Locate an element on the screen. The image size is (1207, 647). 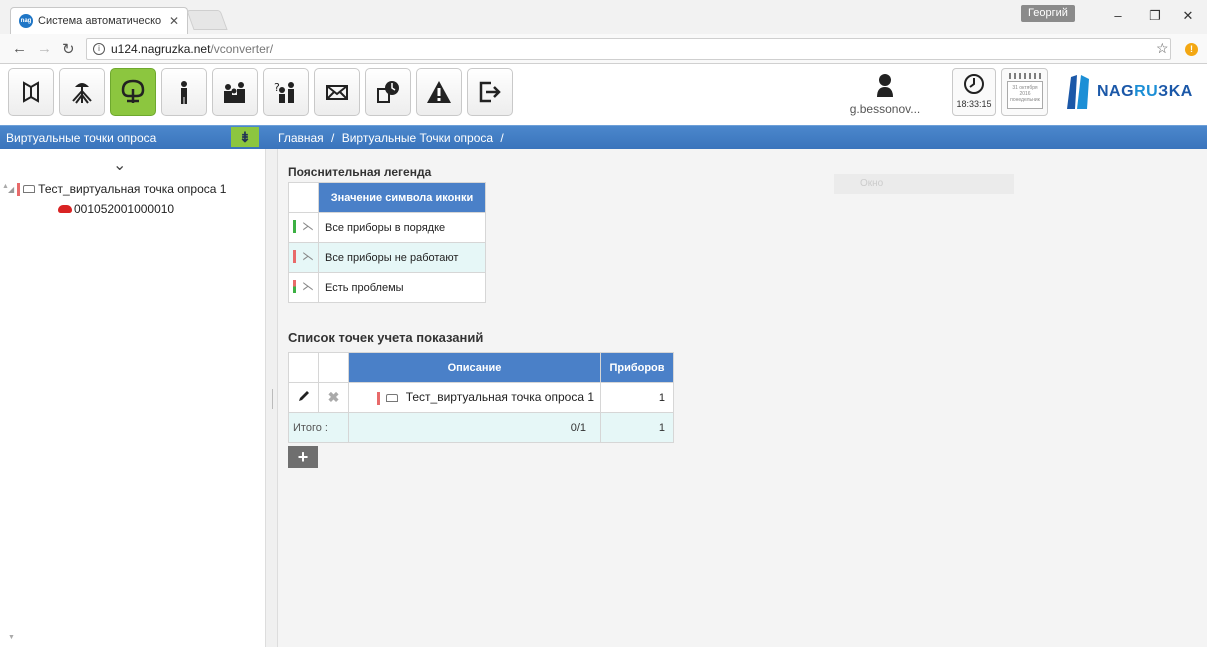
virtual-points-button is located at coordinates (133, 92).